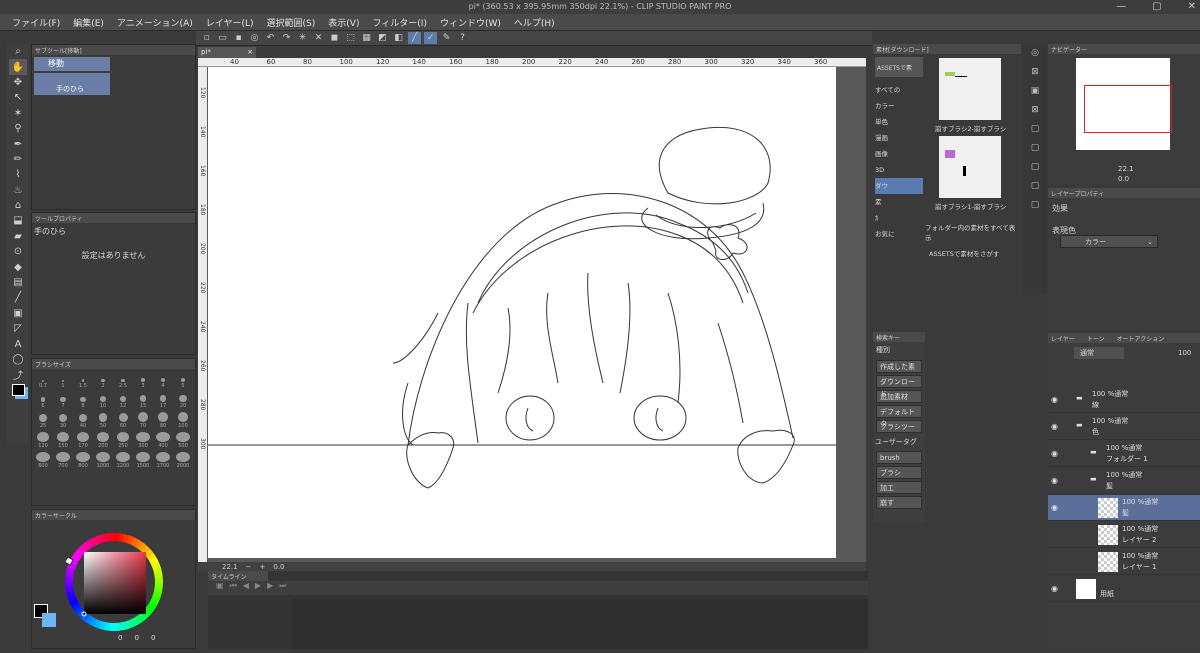 This screenshot has height=653, width=1200. What do you see at coordinates (155, 22) in the screenshot?
I see `menu-animation: アニメーション(A)` at bounding box center [155, 22].